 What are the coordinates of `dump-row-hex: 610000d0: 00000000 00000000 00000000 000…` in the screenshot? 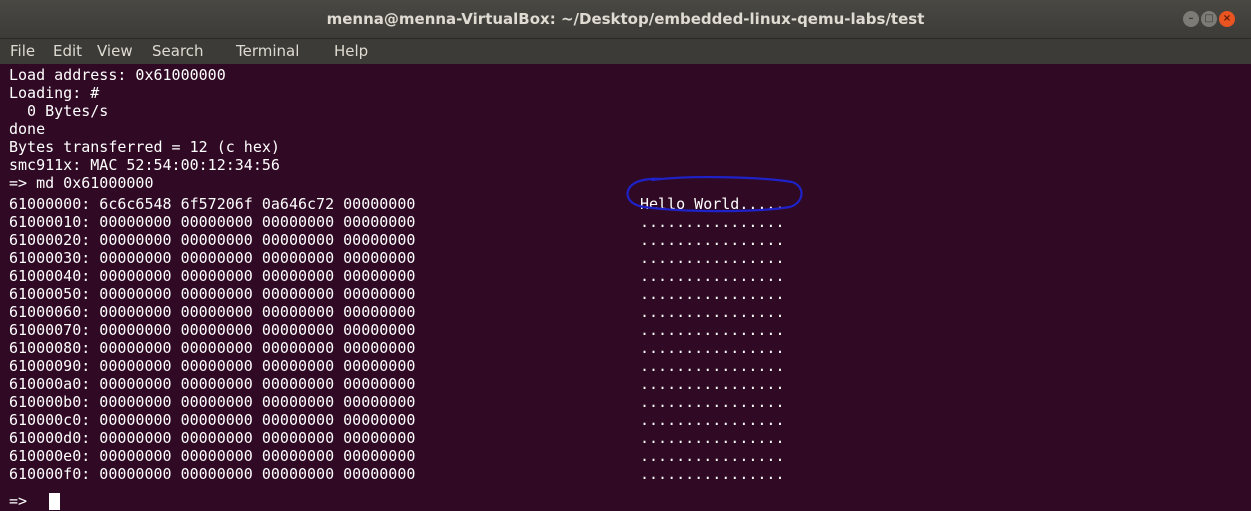 It's located at (212, 438).